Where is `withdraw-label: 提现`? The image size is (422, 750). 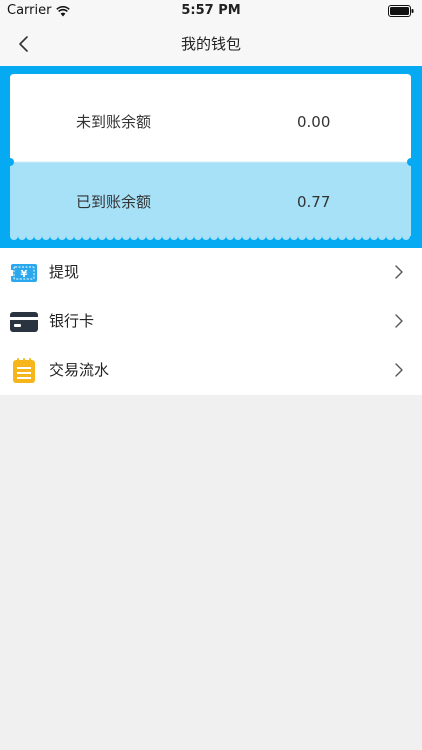 withdraw-label: 提现 is located at coordinates (64, 272).